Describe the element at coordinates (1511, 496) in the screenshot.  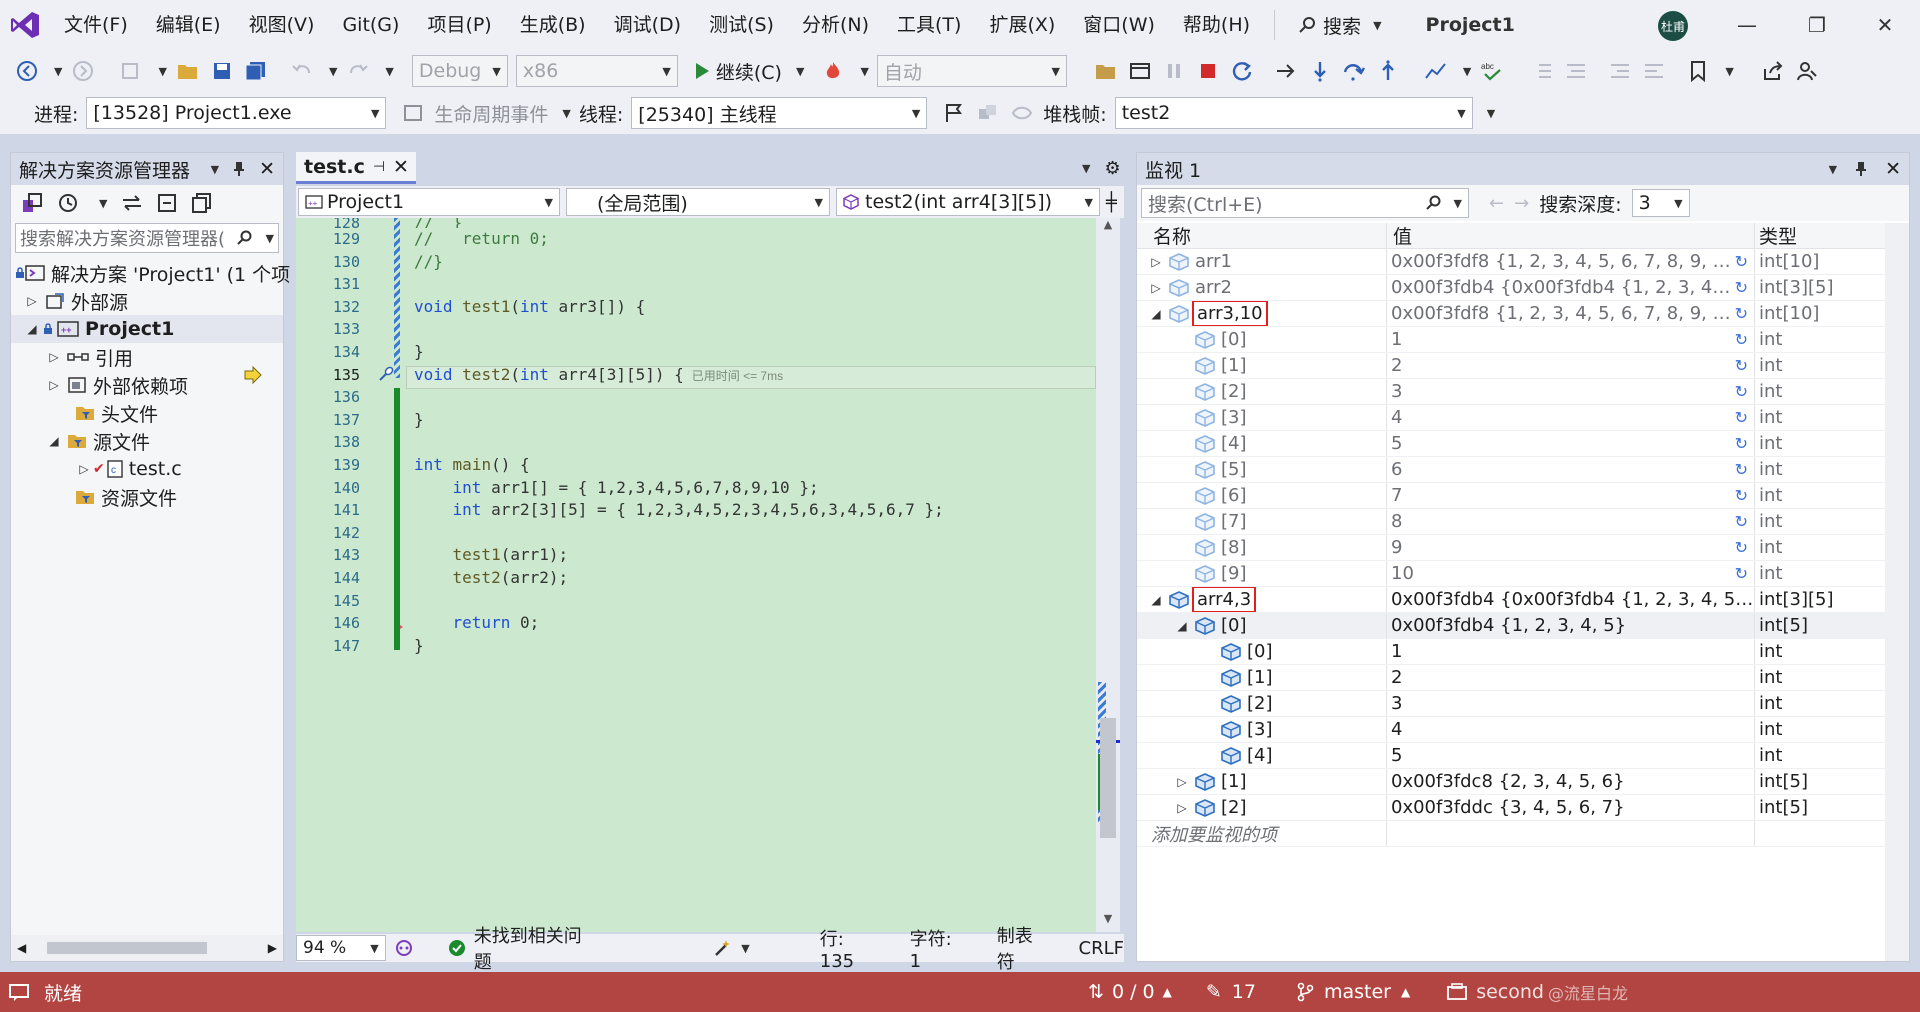
I see `watch-row: [6] 7 ↻ int` at that location.